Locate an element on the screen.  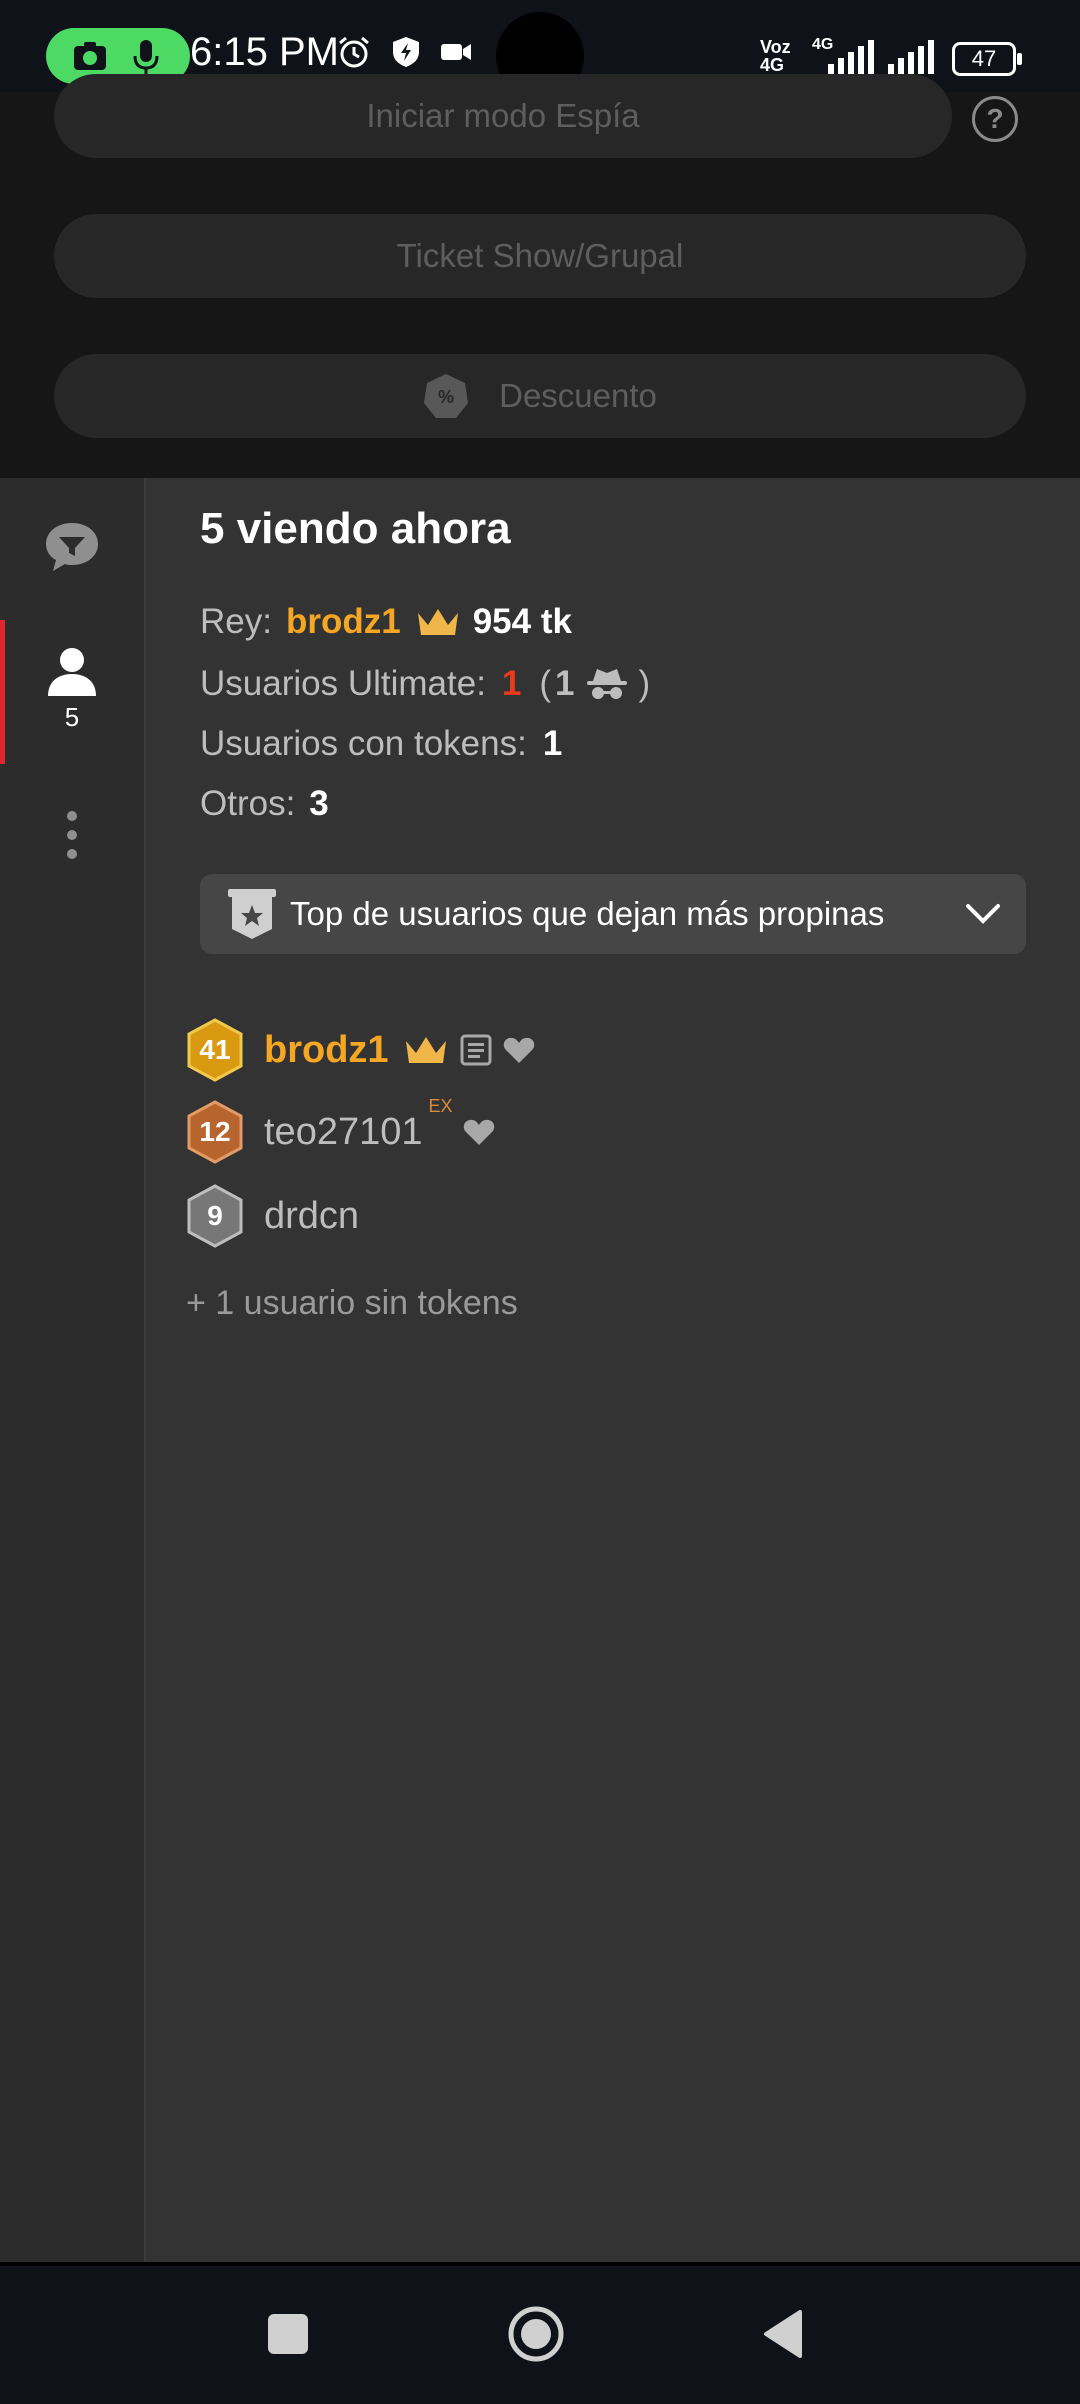
king-tokens: 954 tk is located at coordinates (522, 621).